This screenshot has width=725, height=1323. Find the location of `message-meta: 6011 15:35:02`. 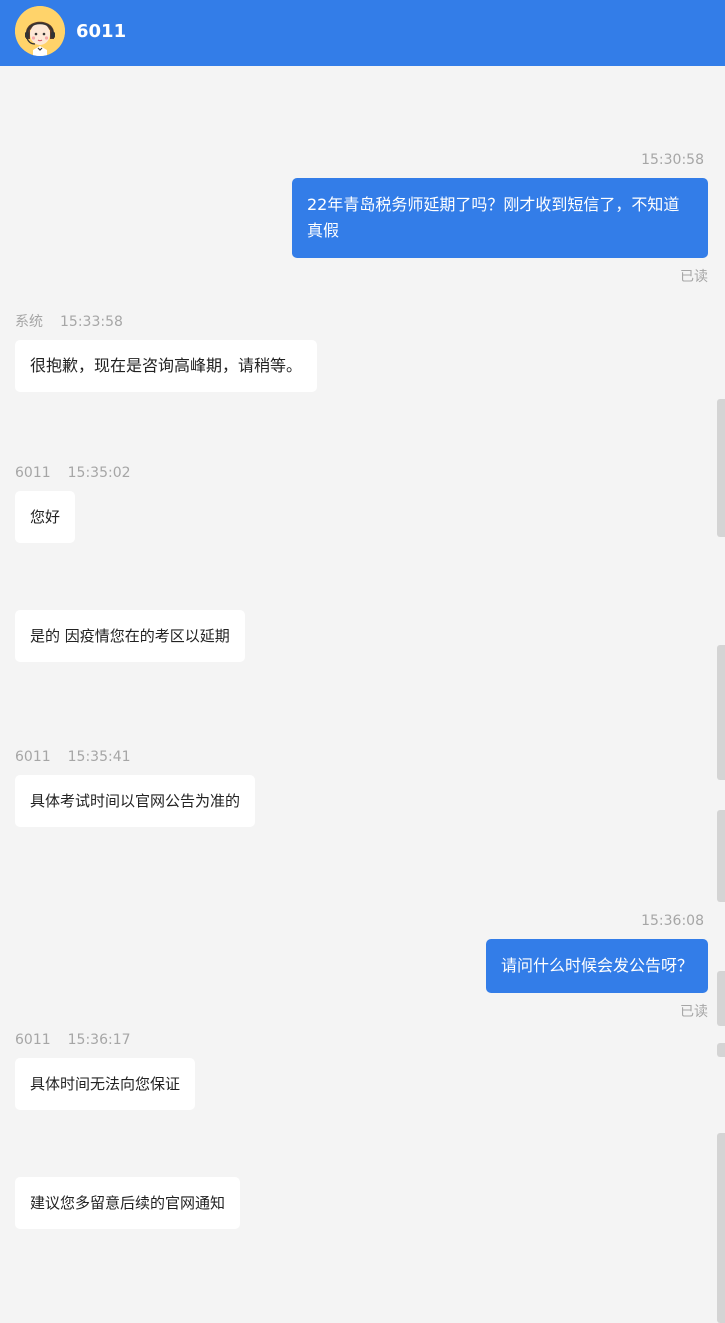

message-meta: 6011 15:35:02 is located at coordinates (73, 473).